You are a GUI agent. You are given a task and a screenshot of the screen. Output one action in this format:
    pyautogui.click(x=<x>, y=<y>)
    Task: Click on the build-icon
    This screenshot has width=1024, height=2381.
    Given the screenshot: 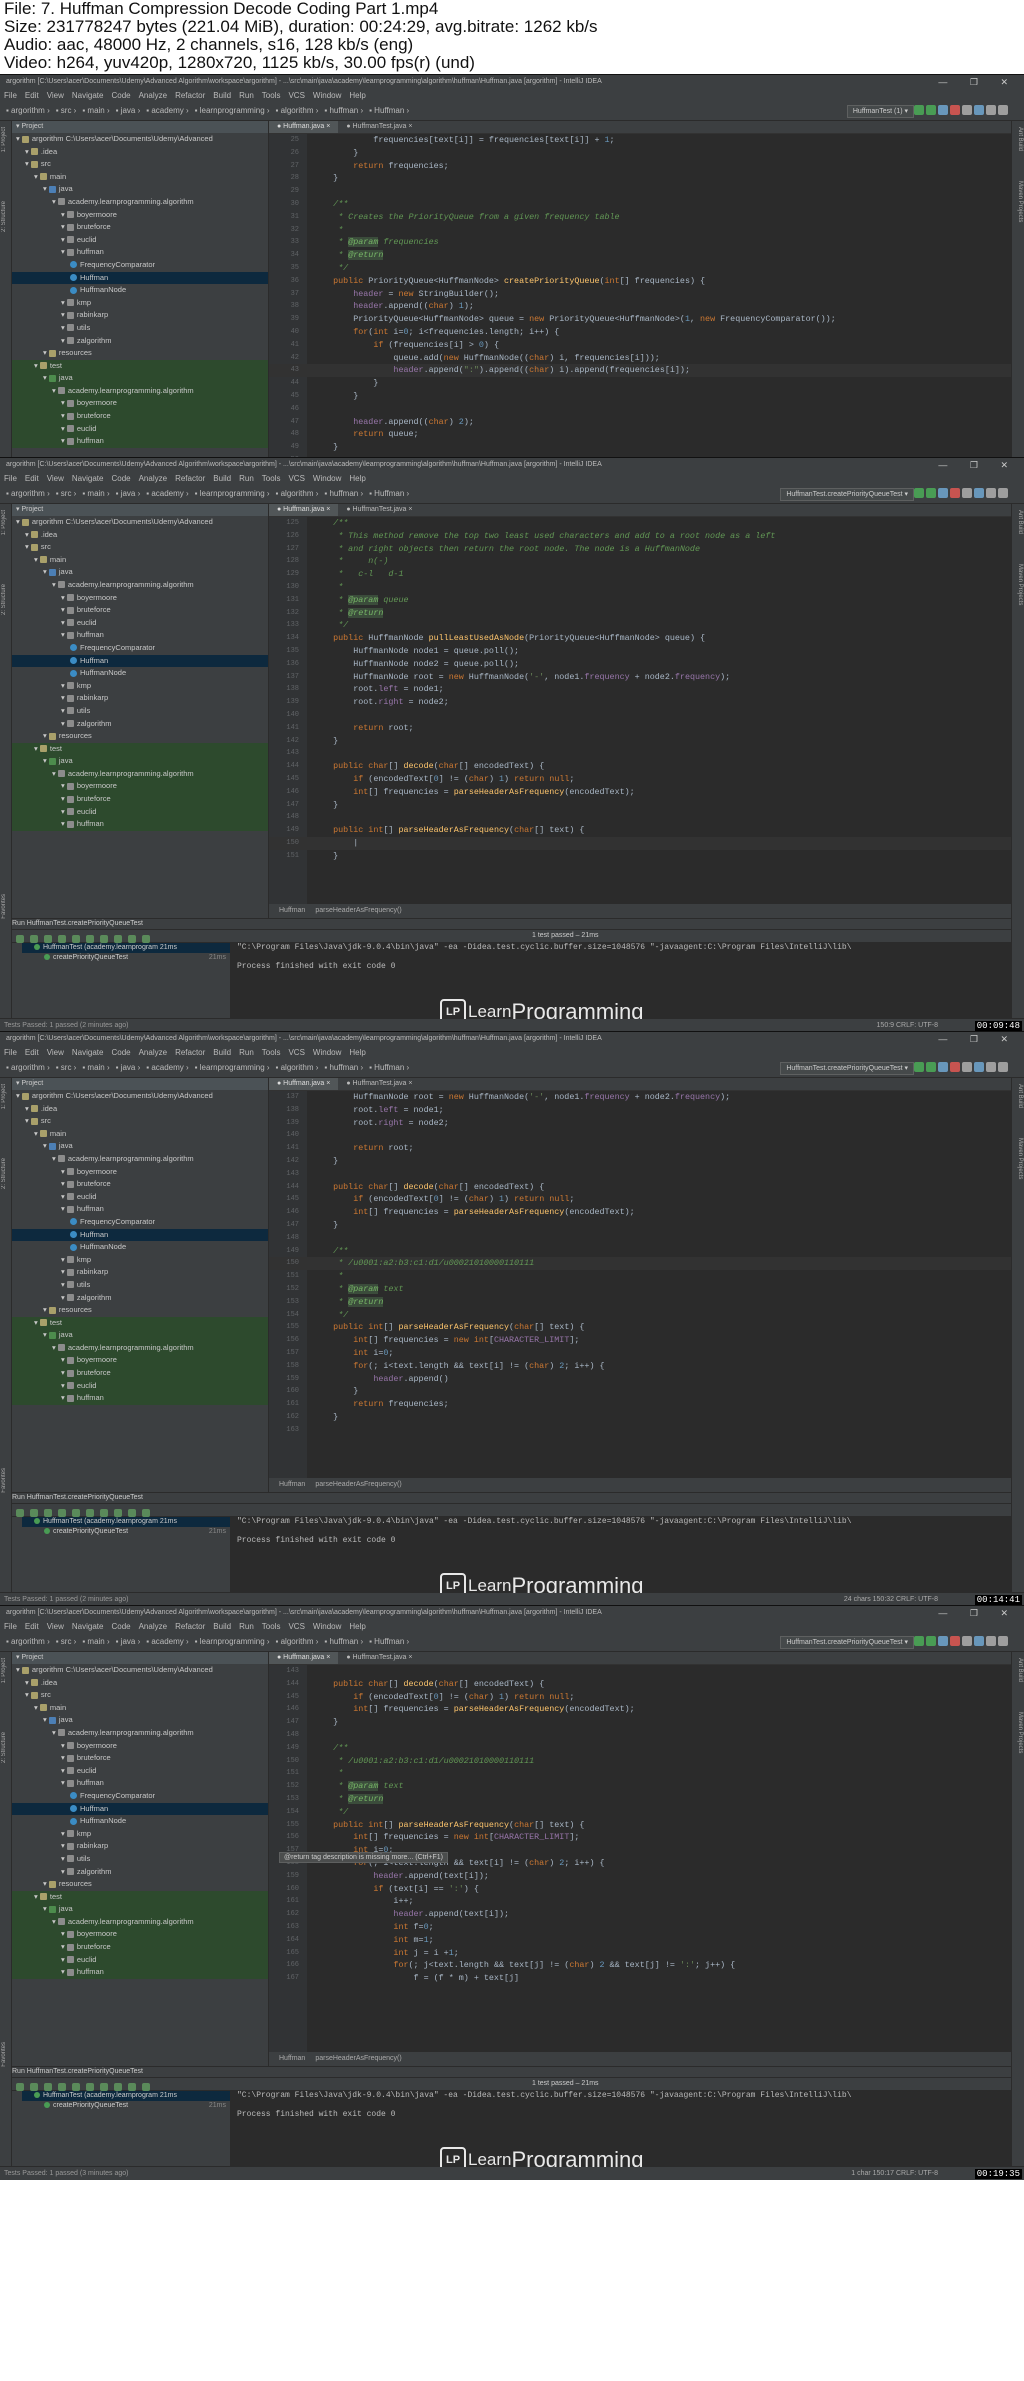 What is the action you would take?
    pyautogui.click(x=967, y=1067)
    